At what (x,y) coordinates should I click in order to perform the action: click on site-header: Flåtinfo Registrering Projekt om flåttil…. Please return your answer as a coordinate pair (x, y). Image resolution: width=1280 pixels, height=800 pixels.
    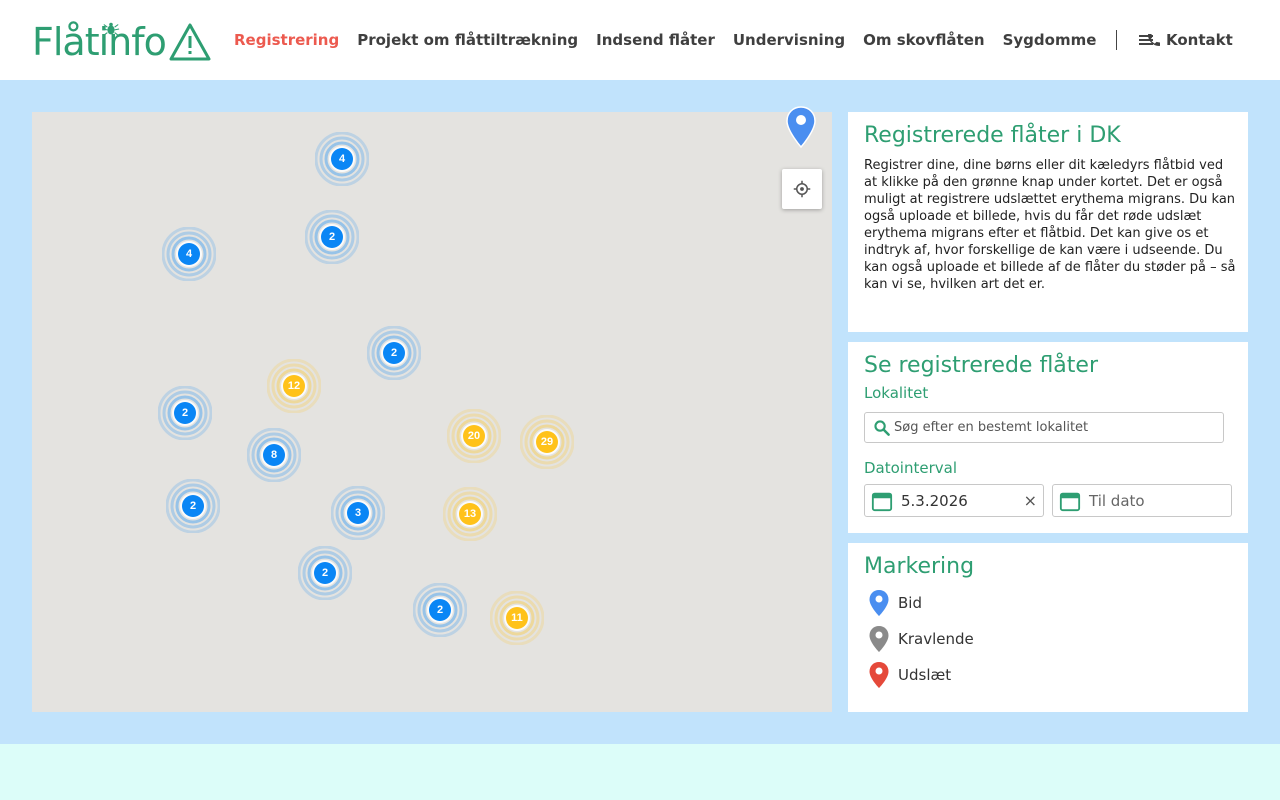
    Looking at the image, I should click on (640, 40).